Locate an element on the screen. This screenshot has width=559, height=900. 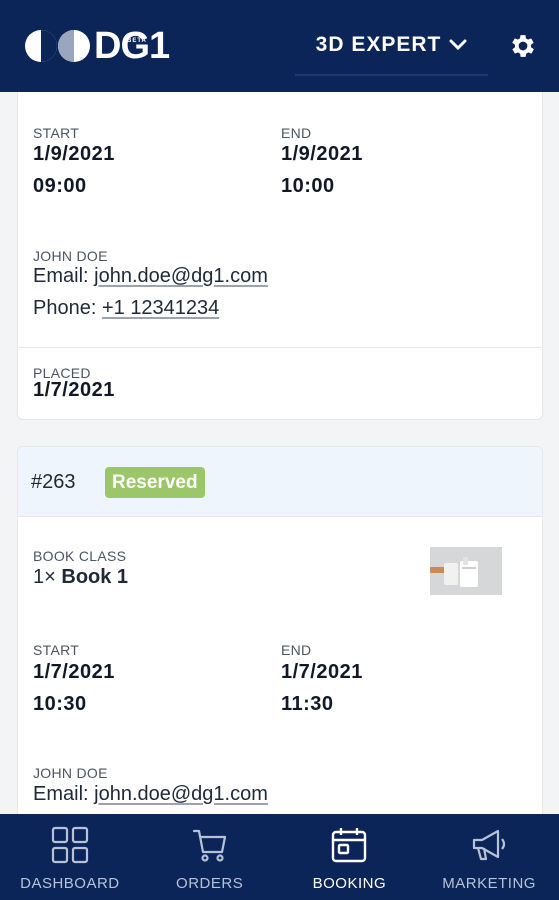
item-name: Book 1 is located at coordinates (95, 577).